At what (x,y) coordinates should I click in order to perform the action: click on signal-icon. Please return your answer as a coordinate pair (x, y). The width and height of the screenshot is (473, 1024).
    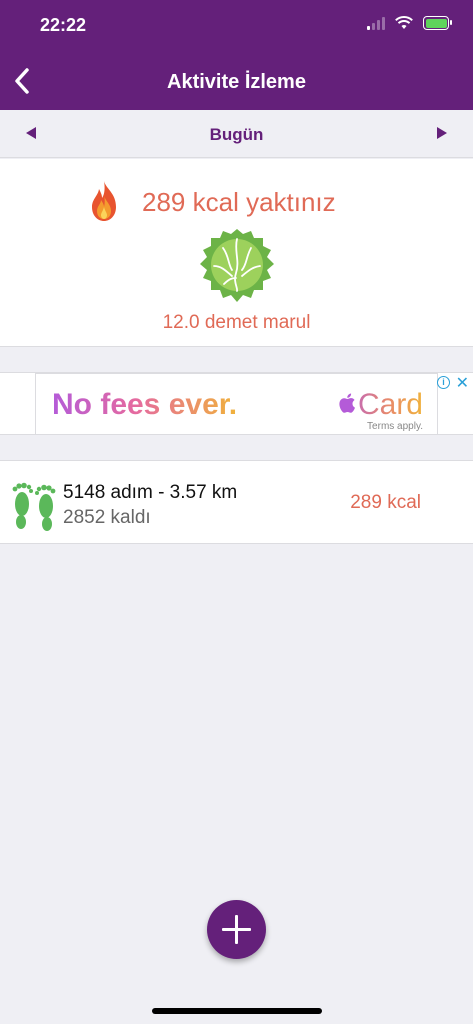
    Looking at the image, I should click on (376, 23).